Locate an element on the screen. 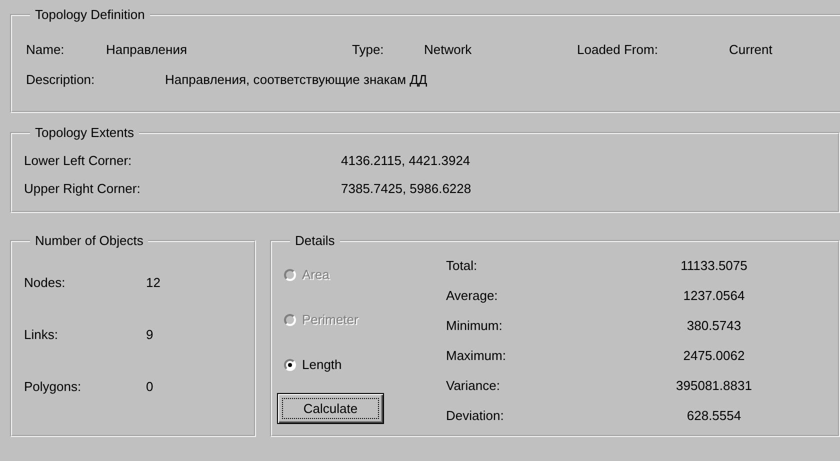  stat-label: Maximum: is located at coordinates (476, 355).